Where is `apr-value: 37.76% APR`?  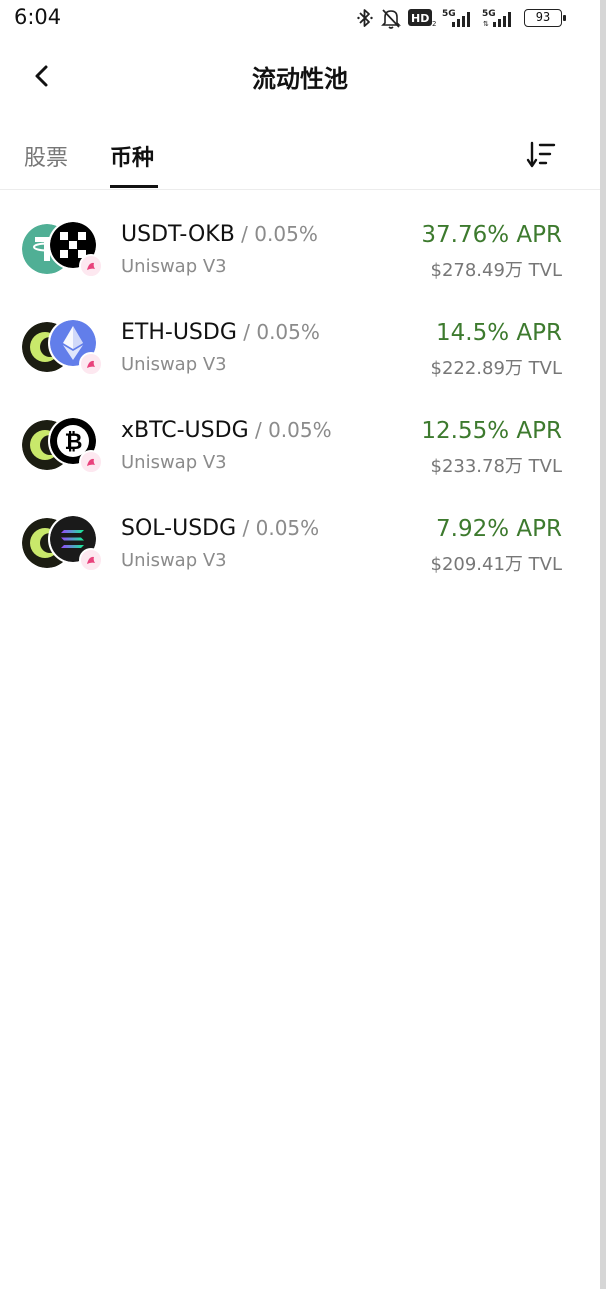 apr-value: 37.76% APR is located at coordinates (491, 235).